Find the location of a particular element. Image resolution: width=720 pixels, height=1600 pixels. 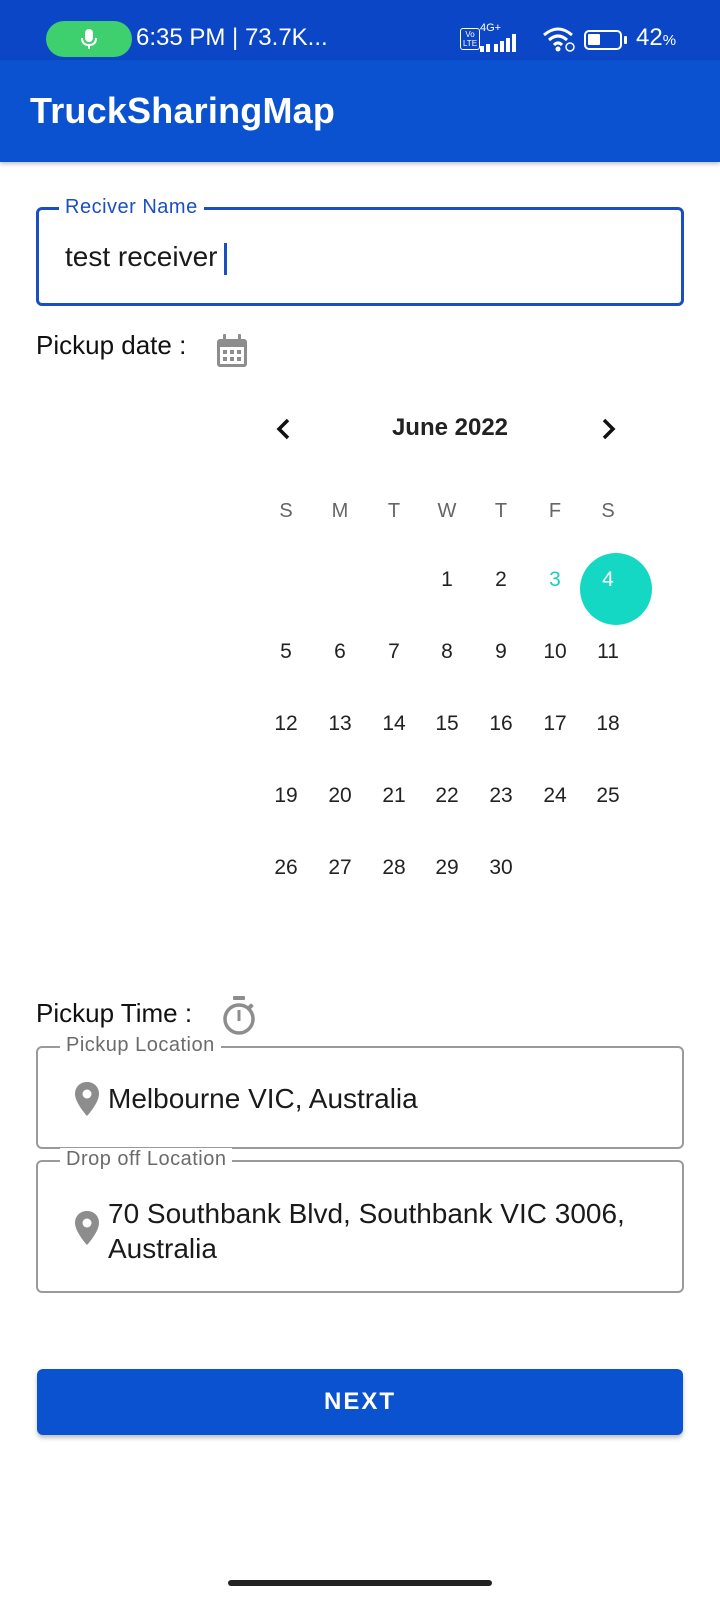

calendar-day: 4 is located at coordinates (608, 580).